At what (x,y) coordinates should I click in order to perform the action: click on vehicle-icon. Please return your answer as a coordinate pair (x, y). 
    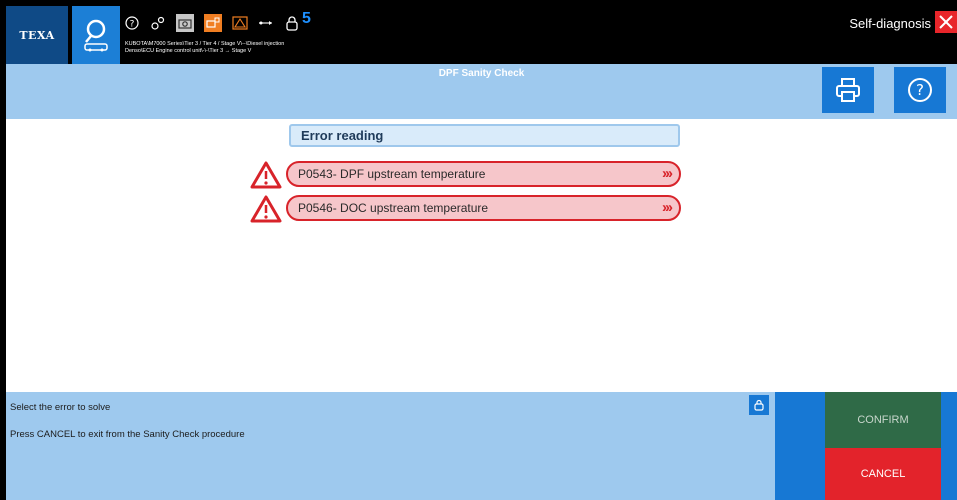
    Looking at the image, I should click on (213, 23).